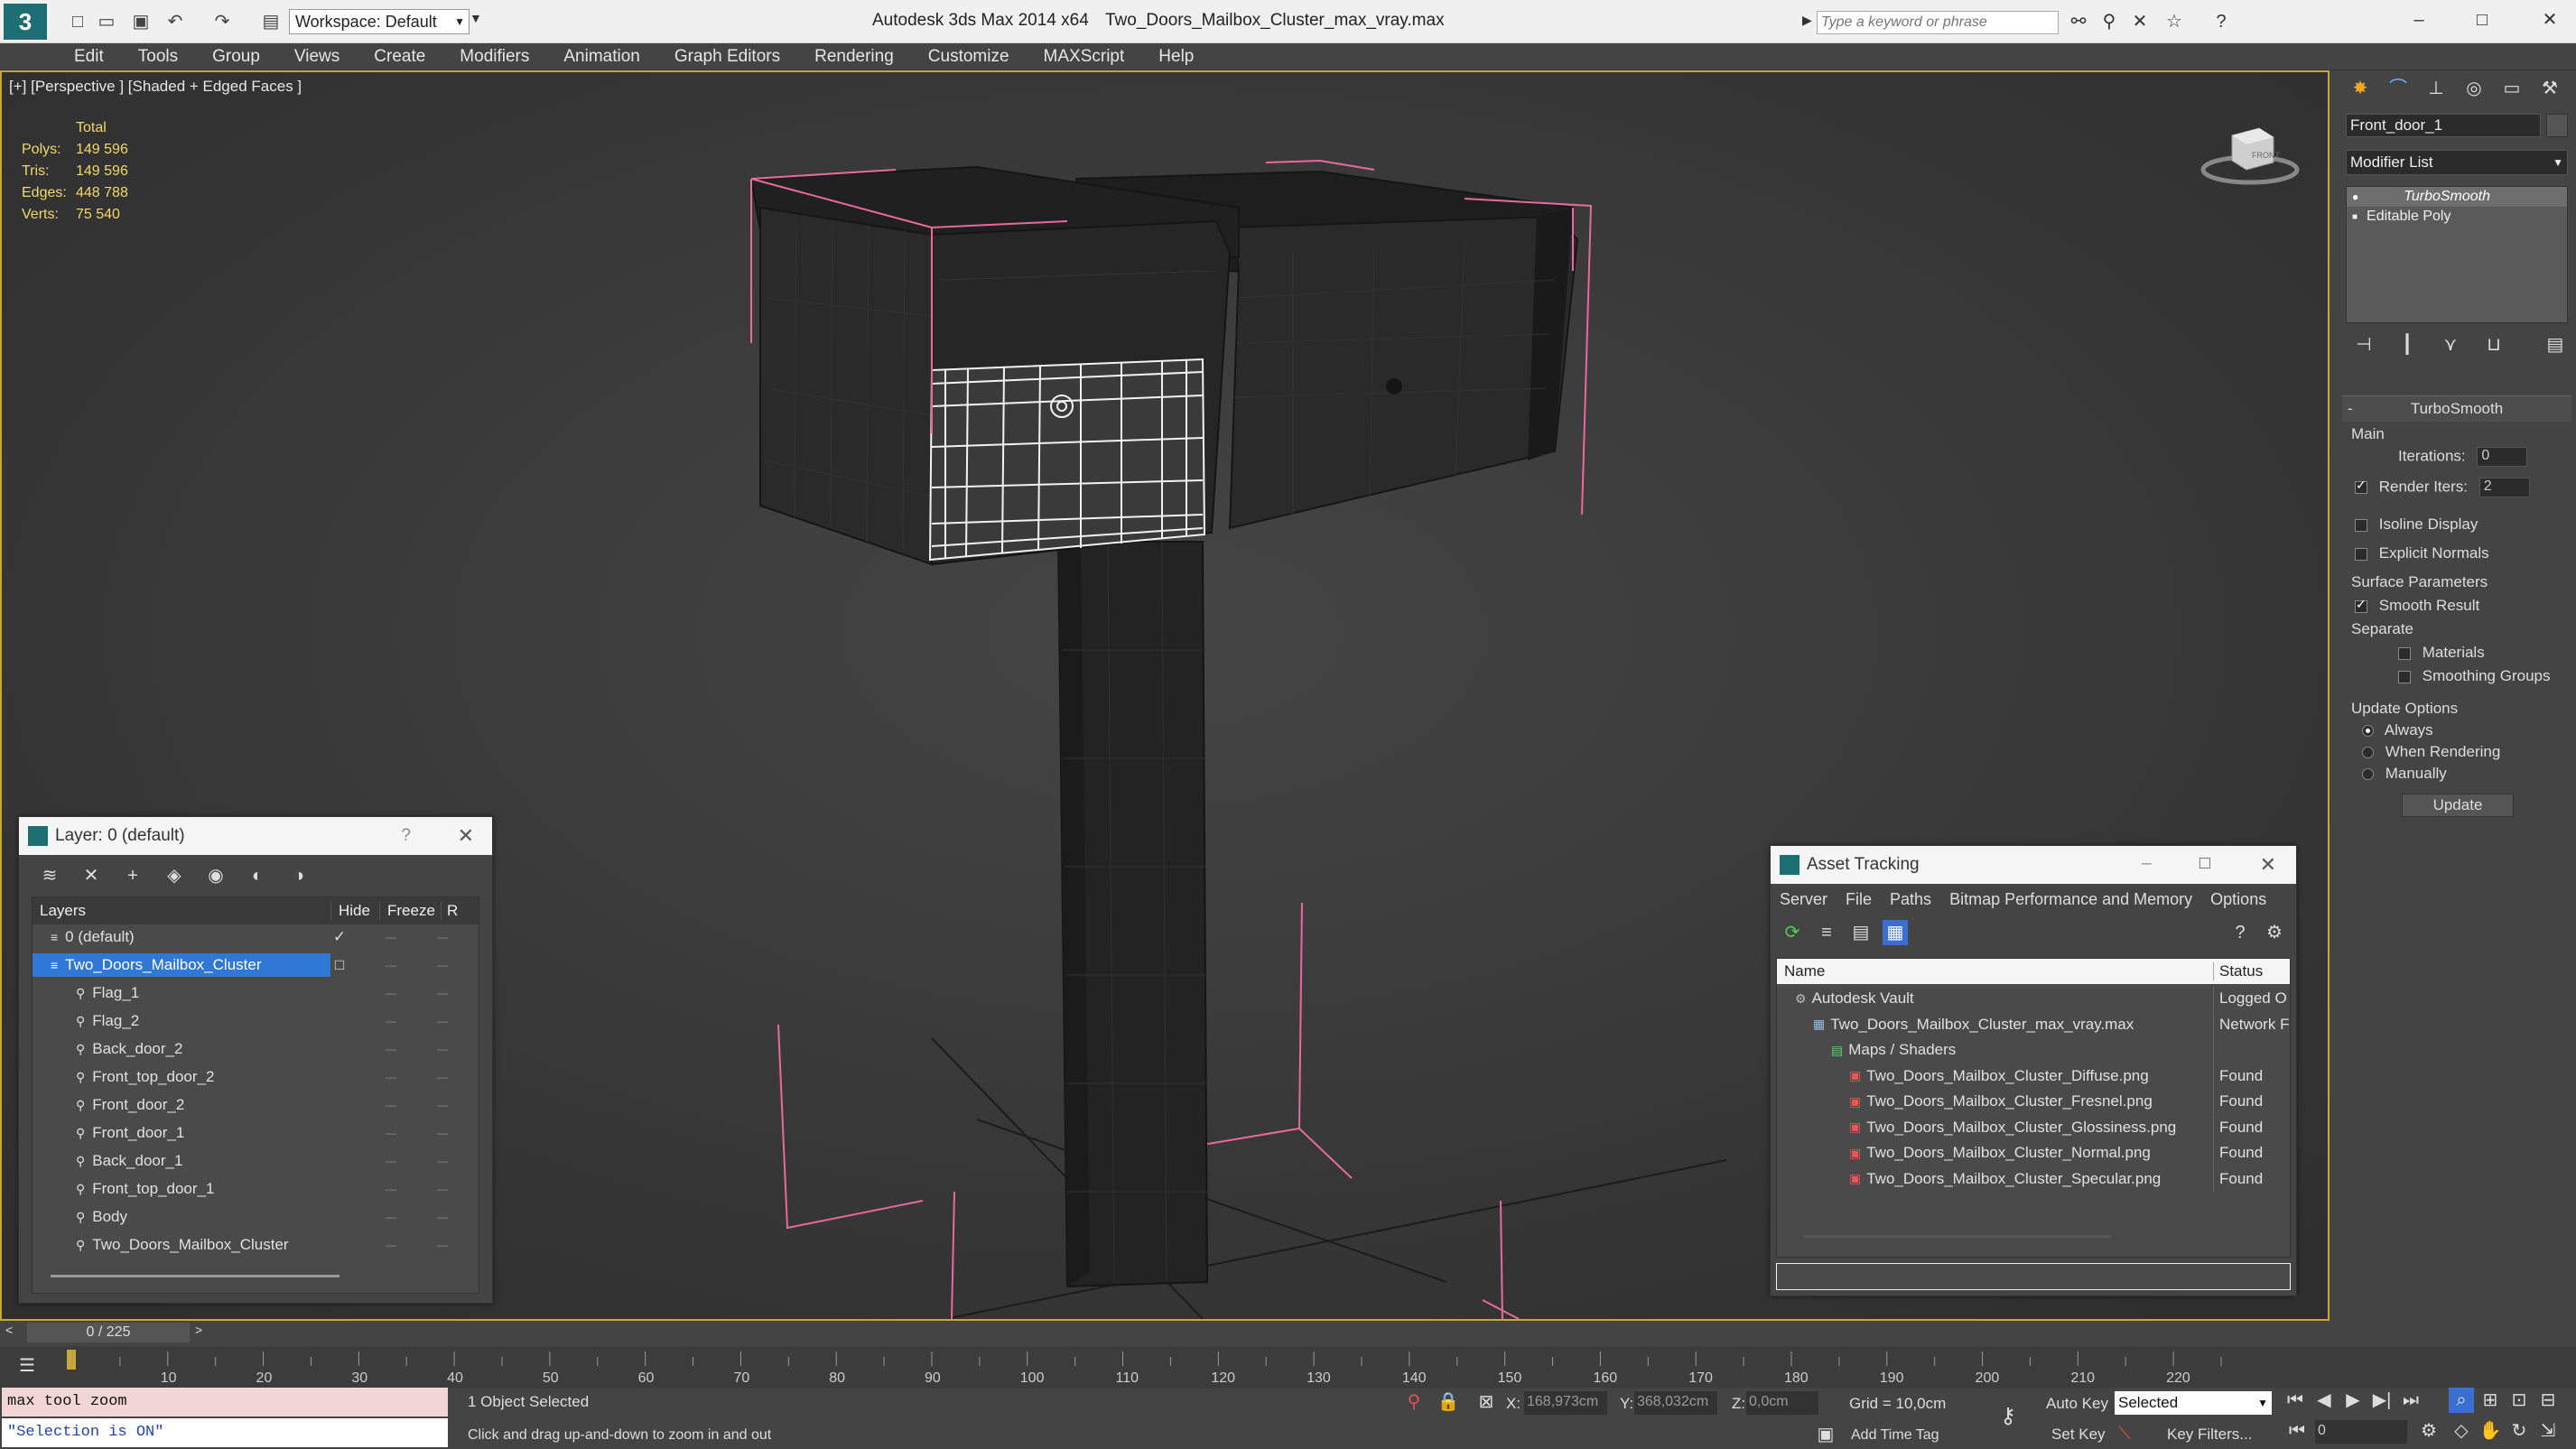  I want to click on menu-tools: Tools, so click(158, 57).